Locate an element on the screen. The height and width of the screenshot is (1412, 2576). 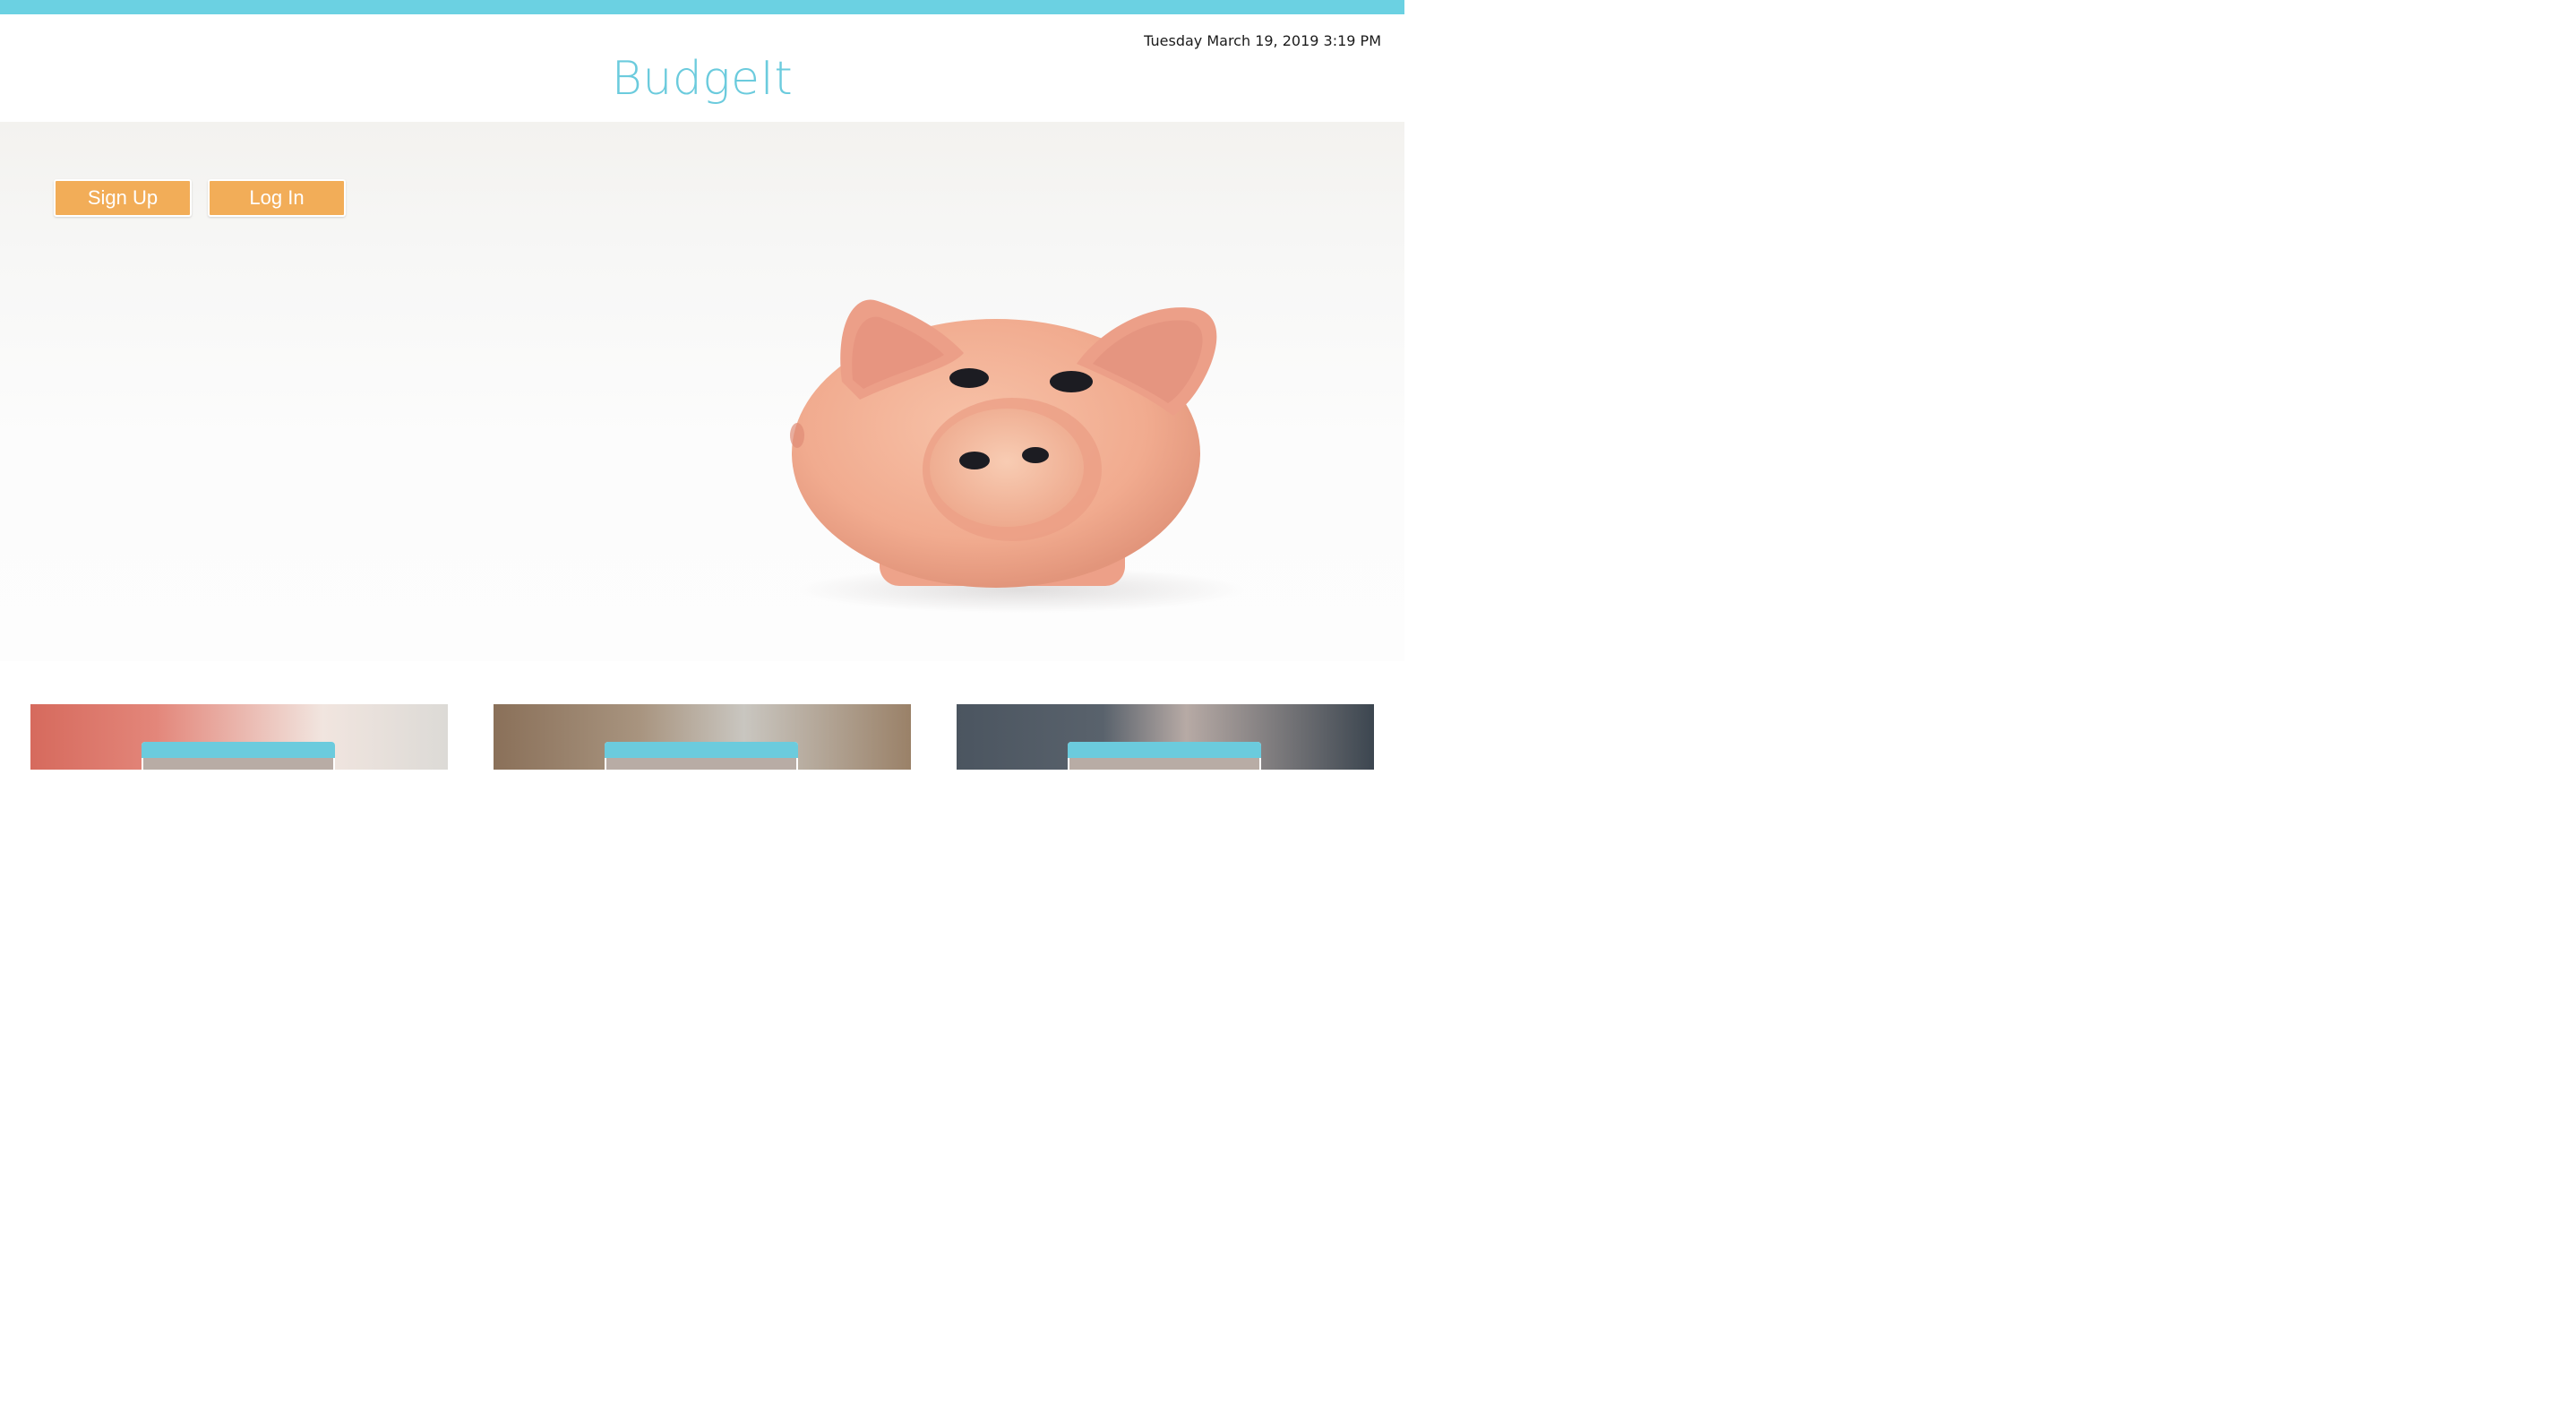
site-header: Tuesday March 19, 2019 3:19 PM BudgeIt is located at coordinates (702, 68).